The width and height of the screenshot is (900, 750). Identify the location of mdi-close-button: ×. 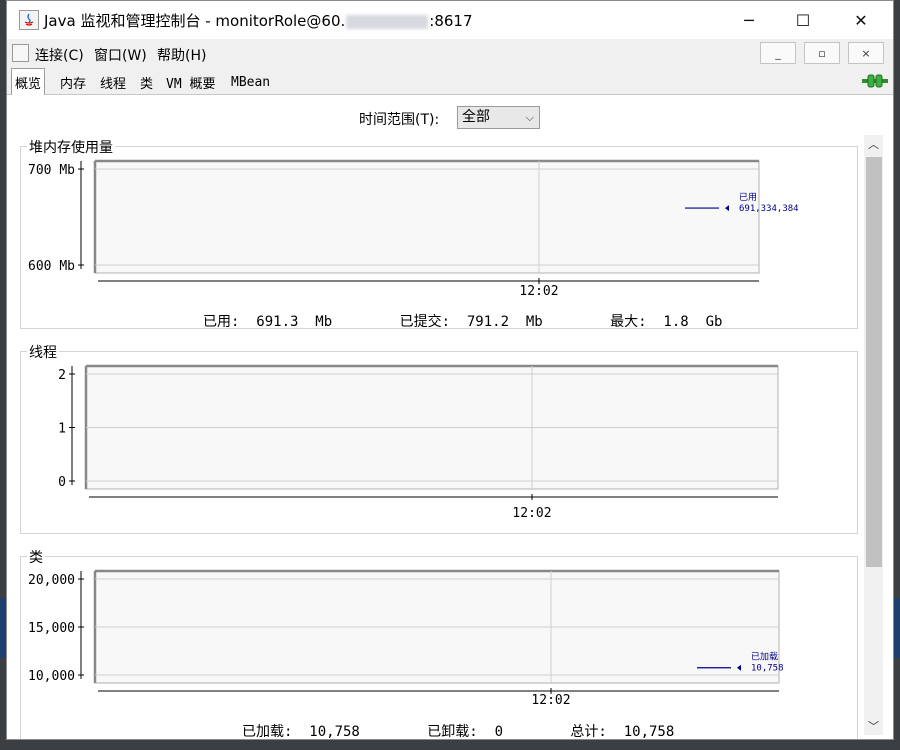
(866, 53).